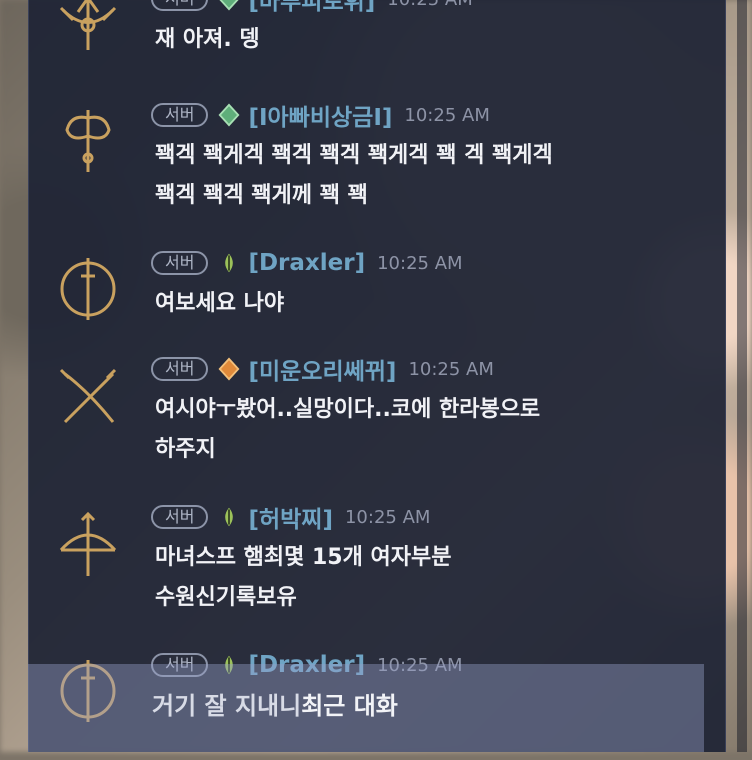 This screenshot has height=760, width=752. What do you see at coordinates (88, 31) in the screenshot?
I see `winged-crossbow-icon` at bounding box center [88, 31].